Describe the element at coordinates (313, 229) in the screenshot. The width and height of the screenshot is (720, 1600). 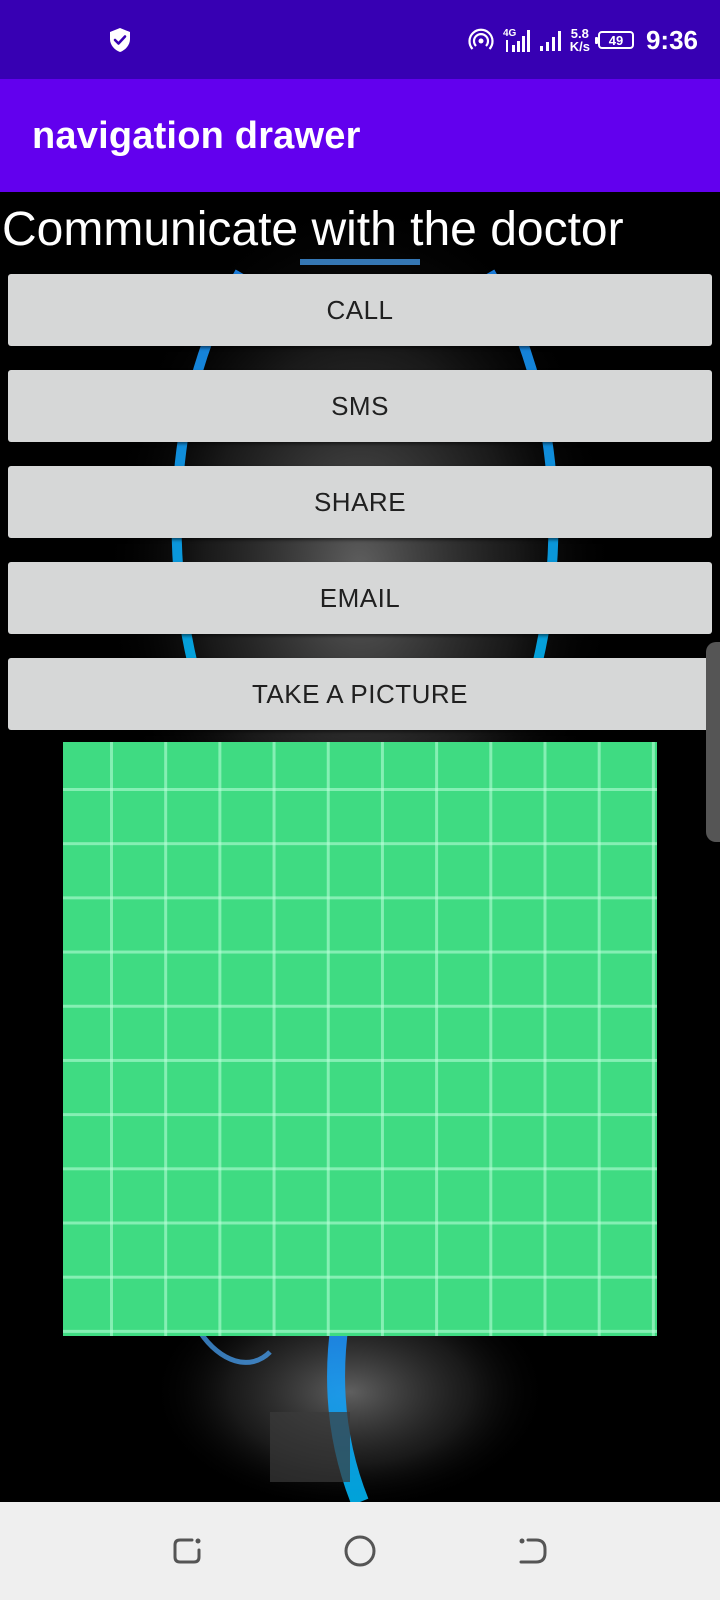
I see `page-heading: Communicate with the doctor` at that location.